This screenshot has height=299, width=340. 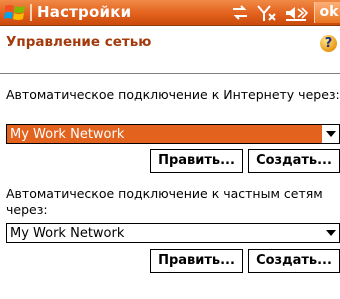 I want to click on title-separator, so click(x=31, y=12).